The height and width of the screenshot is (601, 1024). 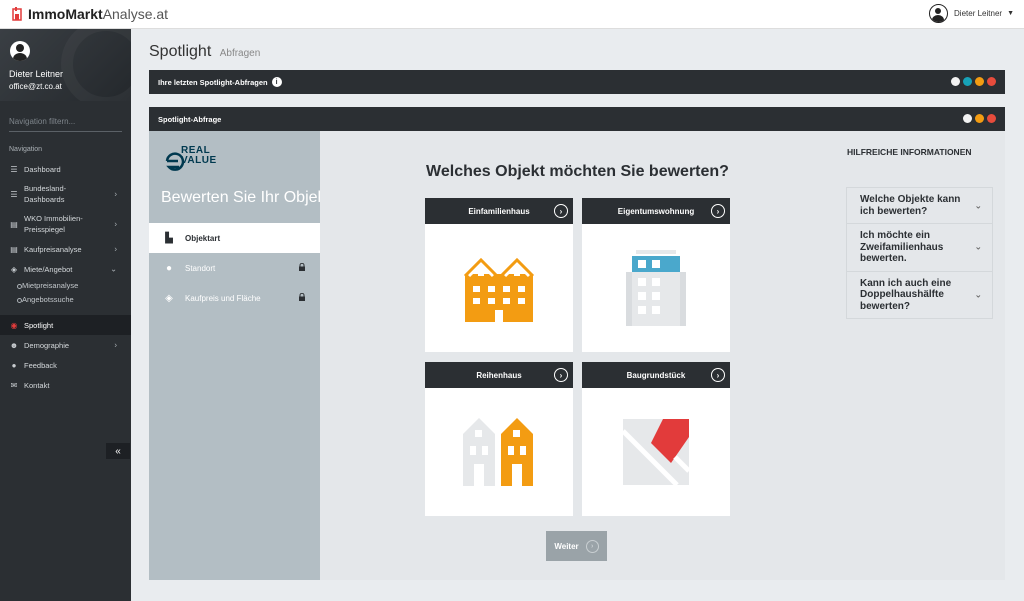 I want to click on sidebar-profile: Dieter Leitner office@zt.co.at, so click(x=65, y=65).